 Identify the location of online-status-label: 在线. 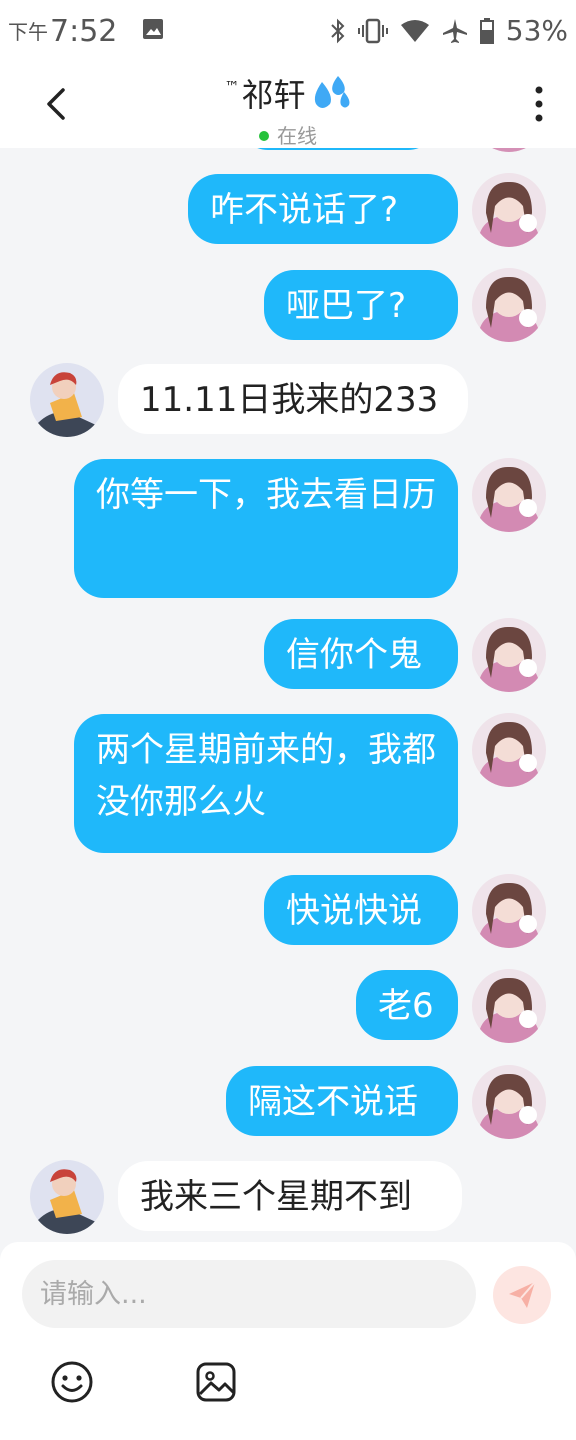
(297, 136).